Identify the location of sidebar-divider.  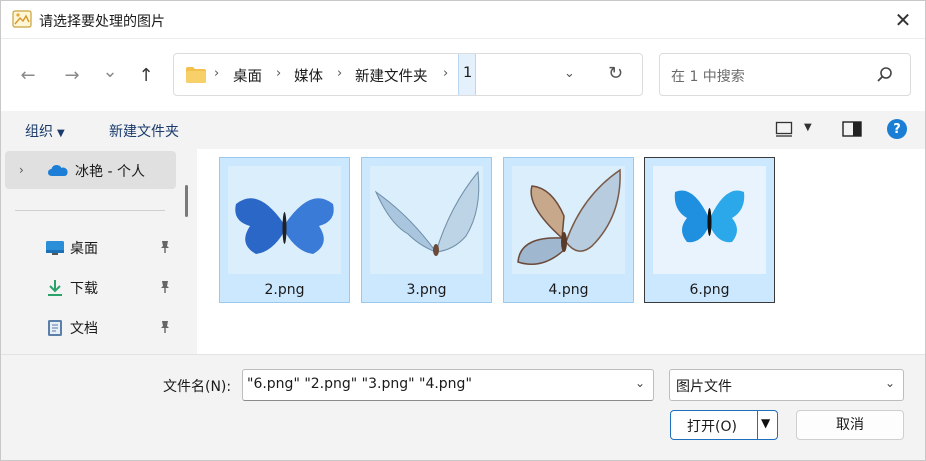
(90, 210).